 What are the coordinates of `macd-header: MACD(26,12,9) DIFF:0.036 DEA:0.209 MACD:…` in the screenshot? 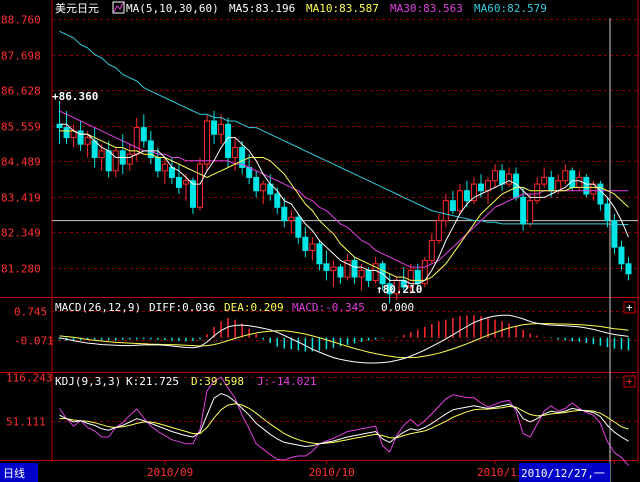 It's located at (234, 307).